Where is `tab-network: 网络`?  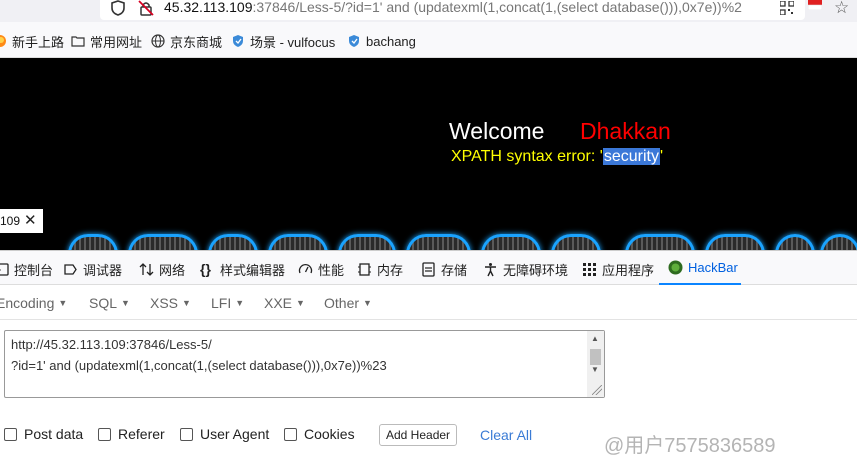
tab-network: 网络 is located at coordinates (162, 269).